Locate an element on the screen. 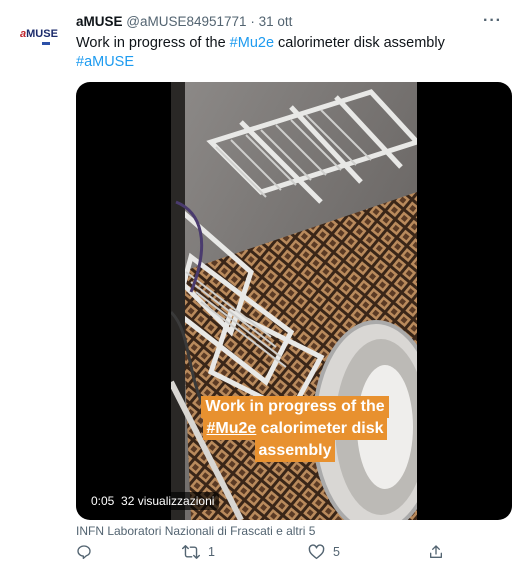  tweet-text-part: Work in progress of the is located at coordinates (153, 43).